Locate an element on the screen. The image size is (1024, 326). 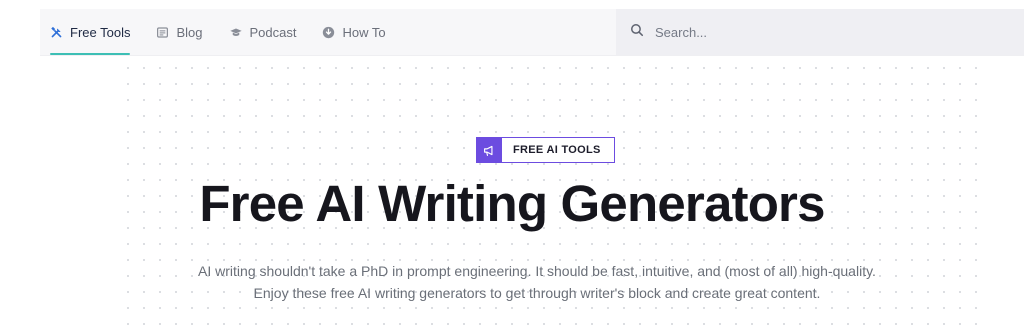
nav-tabs: Free Tools Blog Podcast How To is located at coordinates (221, 32).